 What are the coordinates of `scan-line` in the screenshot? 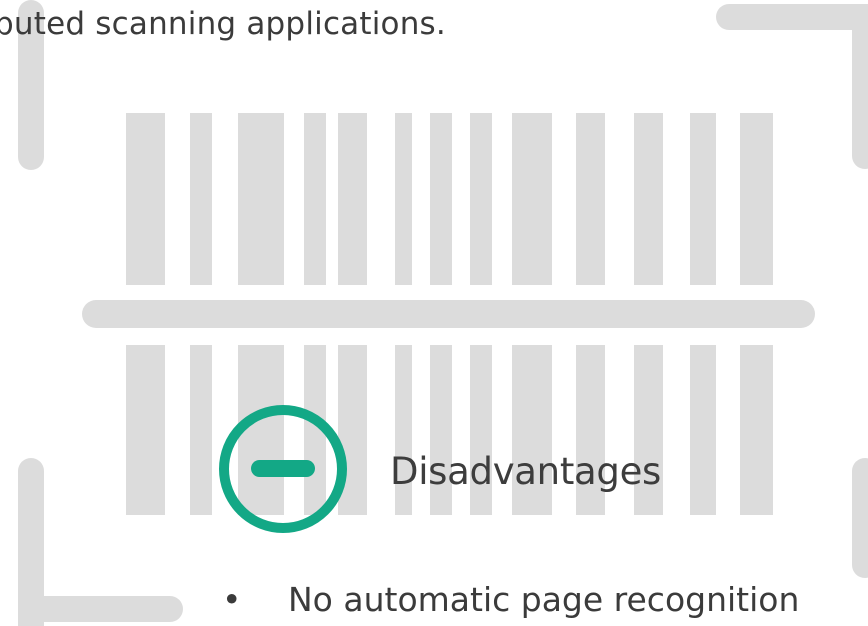 It's located at (448, 314).